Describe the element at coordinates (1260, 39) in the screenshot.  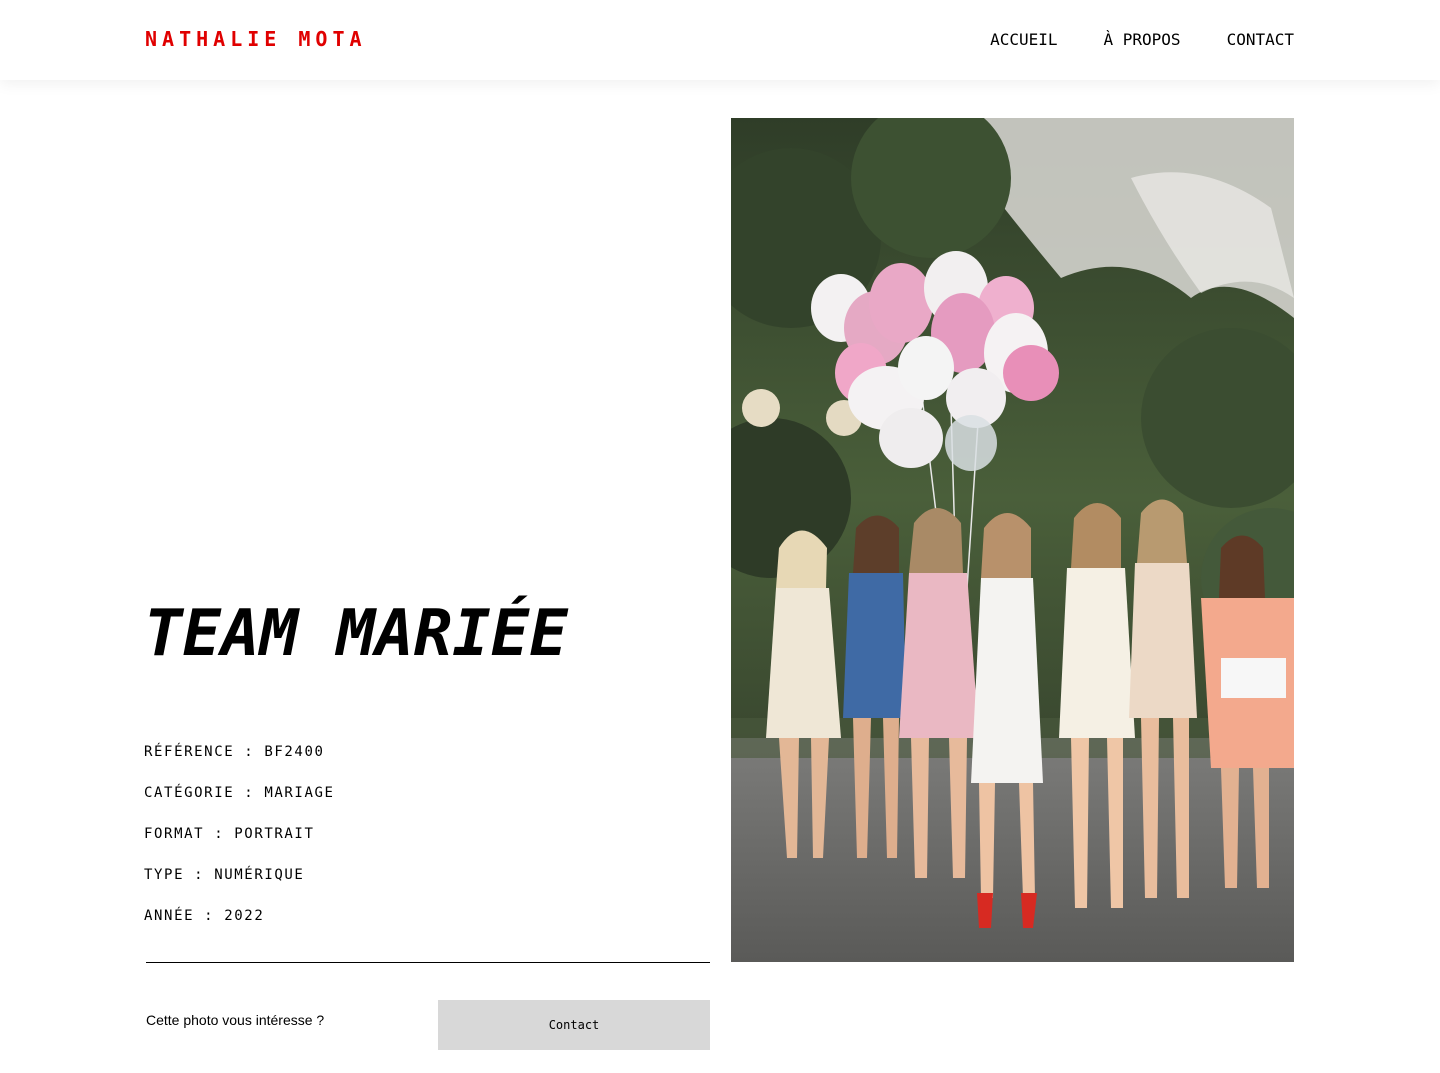
I see `nav-contact: CONTACT` at that location.